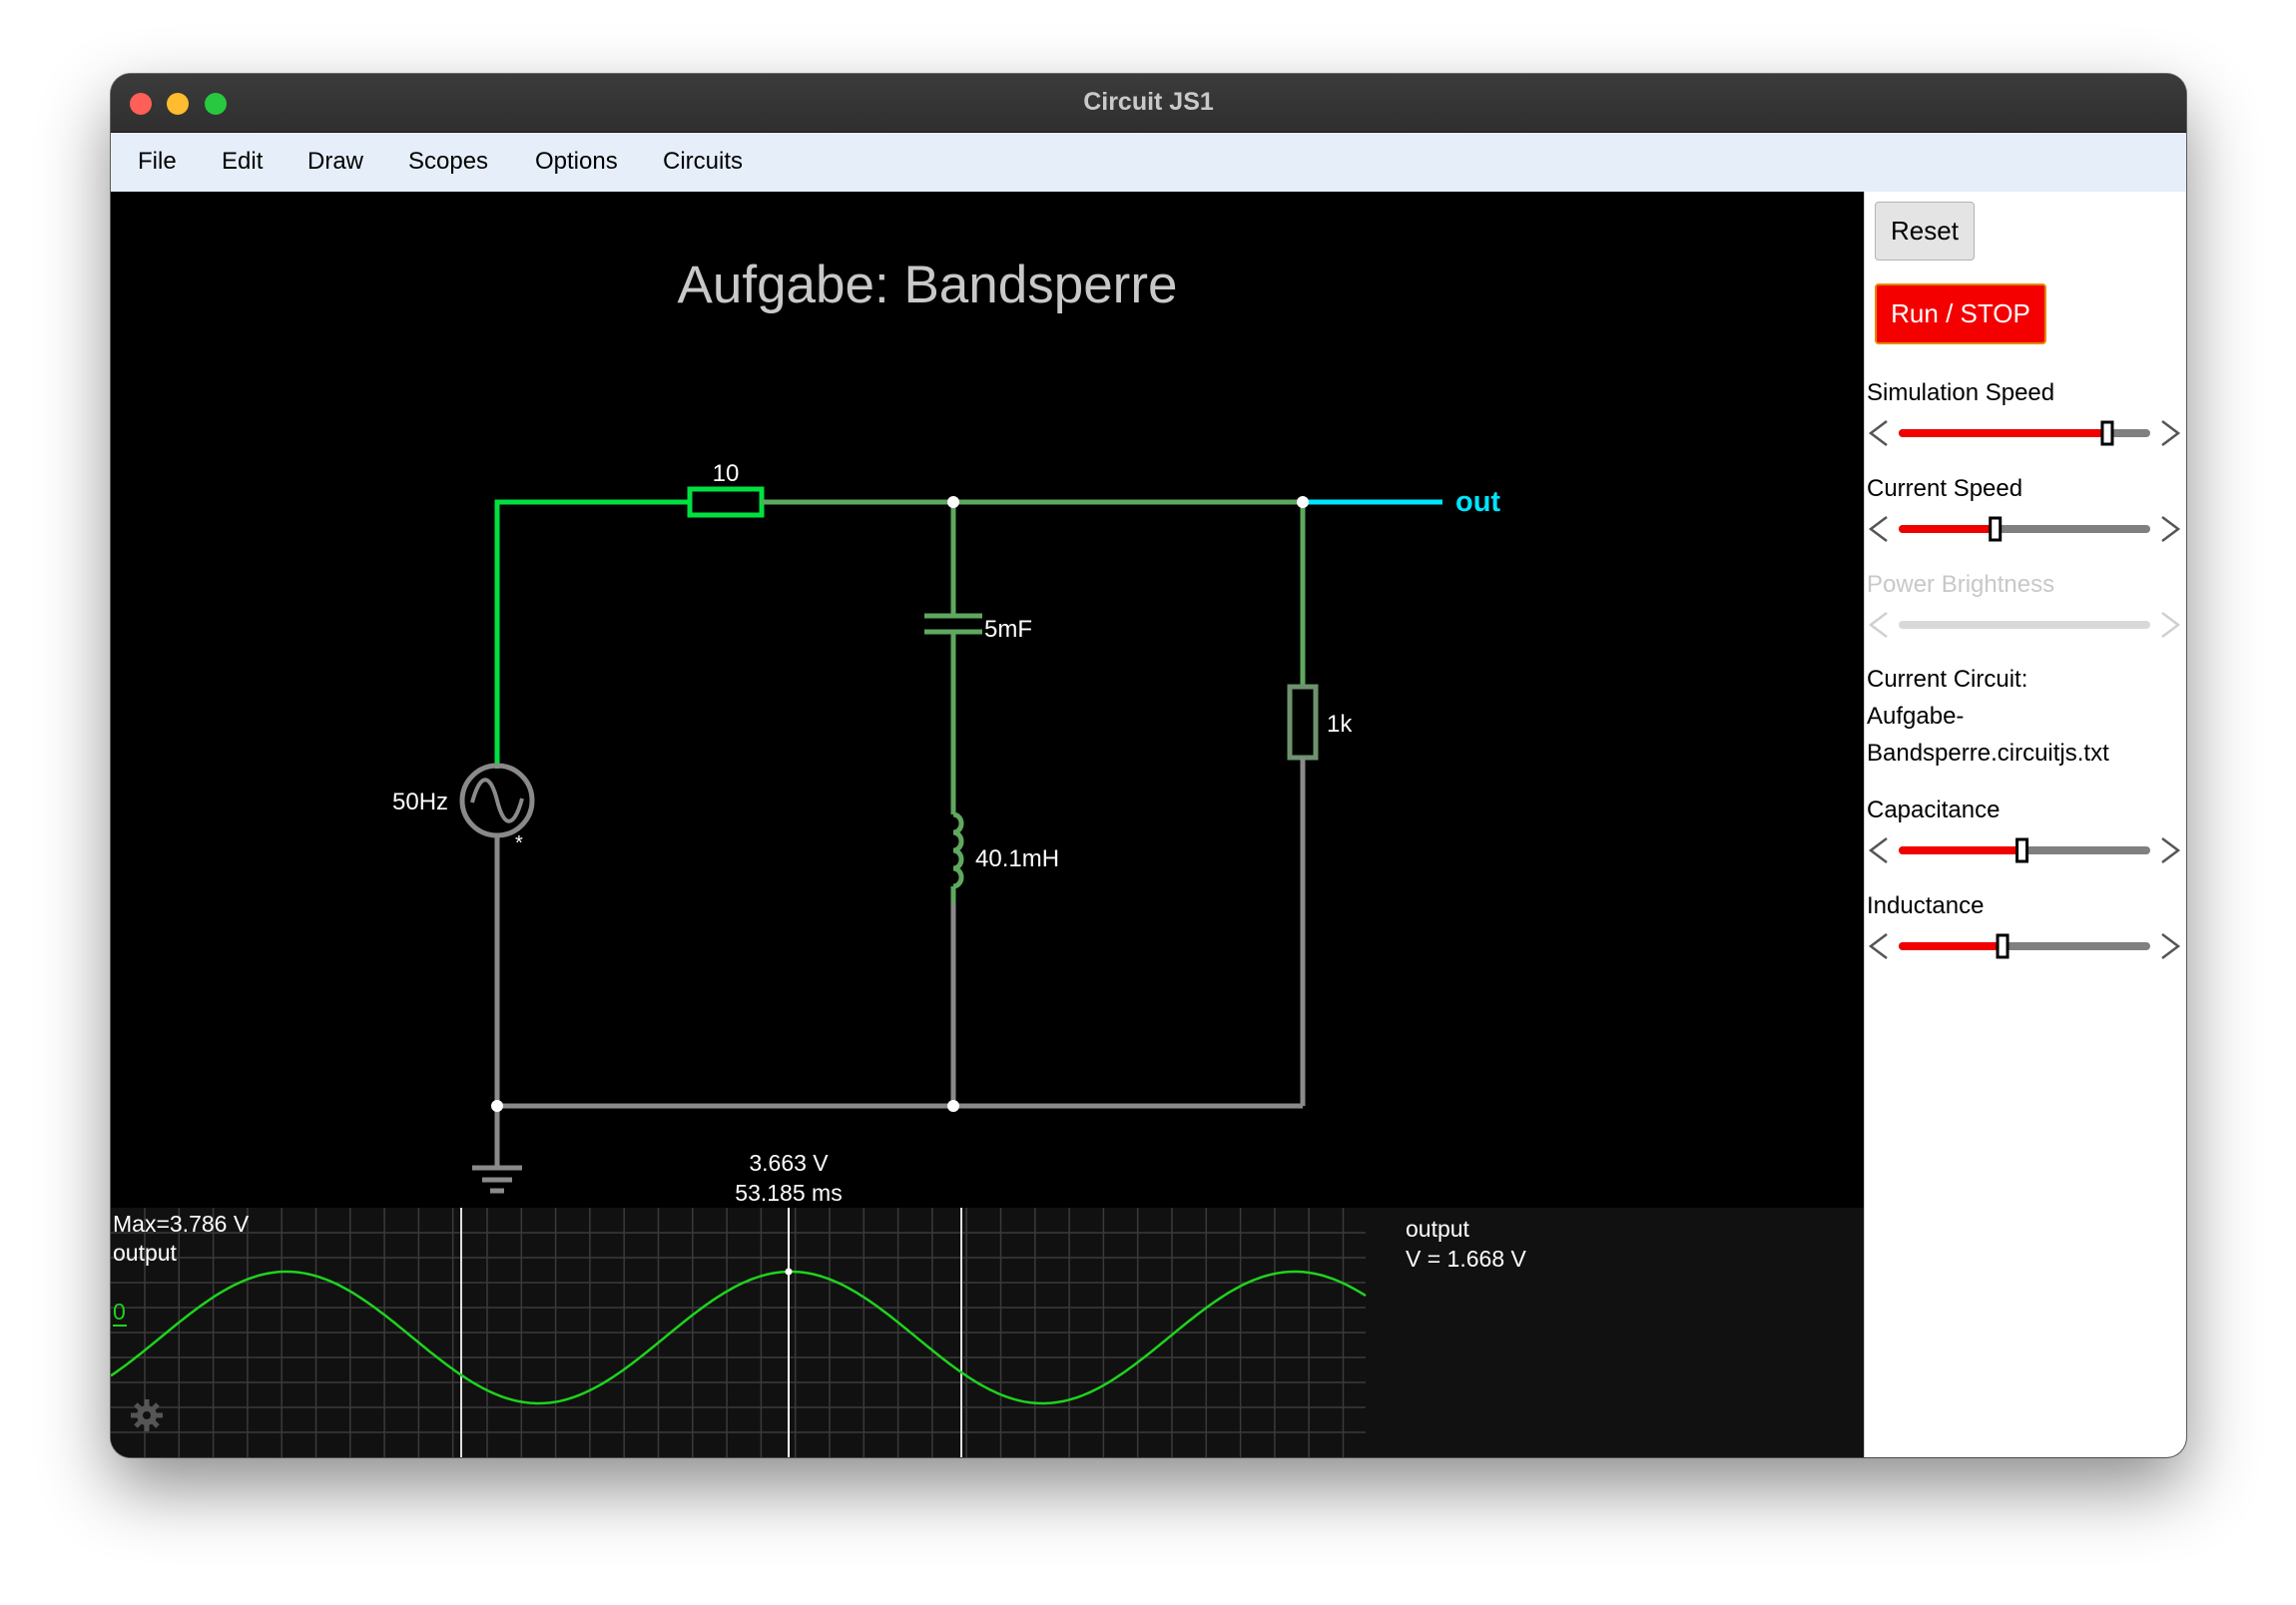 This screenshot has height=1605, width=2296. Describe the element at coordinates (497, 1150) in the screenshot. I see `ground-symbol` at that location.